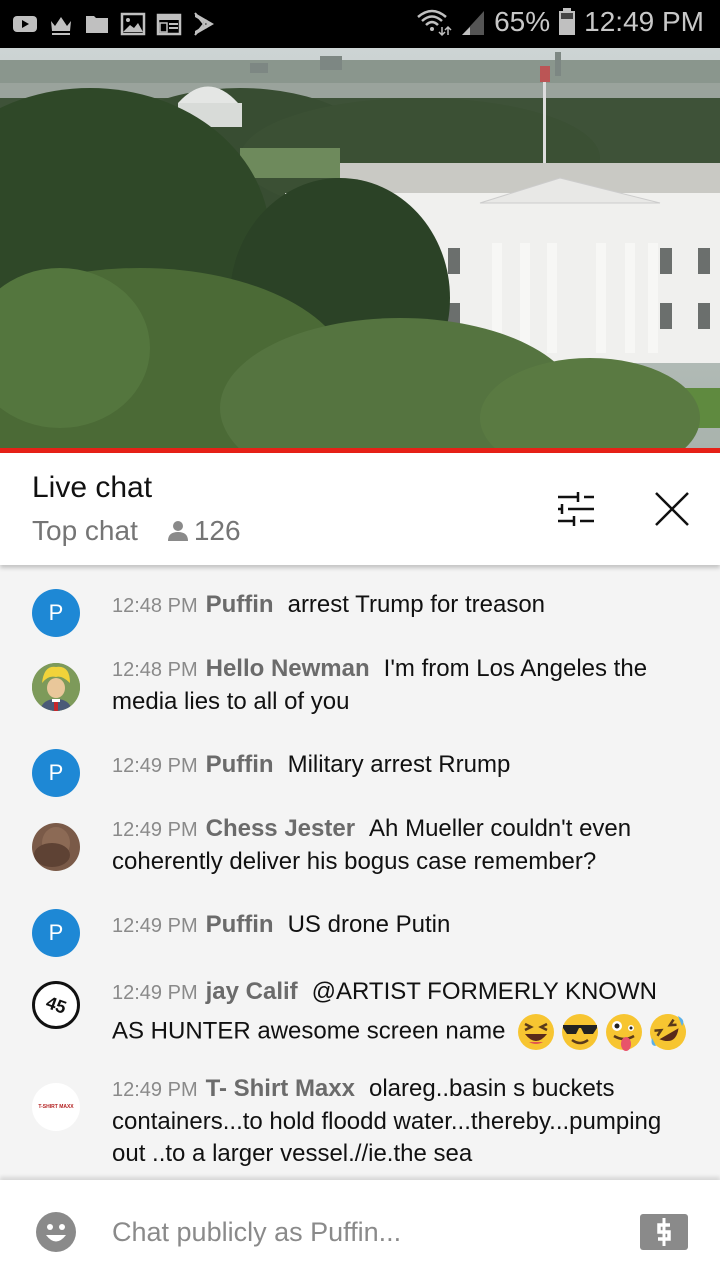  Describe the element at coordinates (668, 1032) in the screenshot. I see `rofl-emoji` at that location.